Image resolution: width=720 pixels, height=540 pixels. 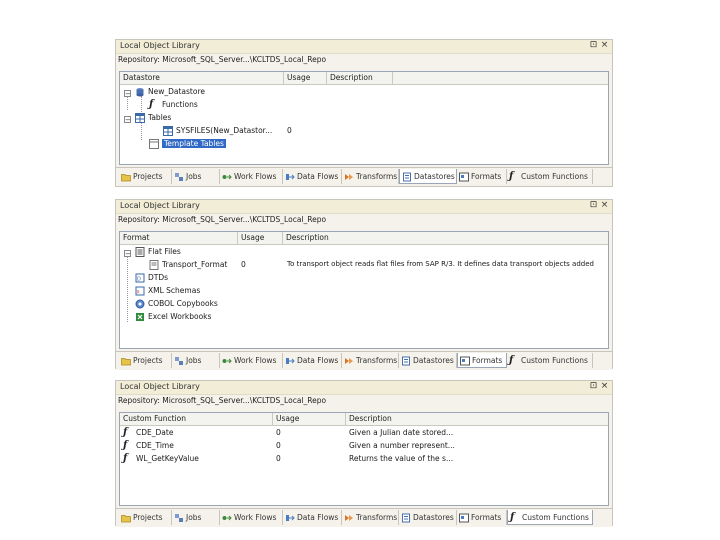 I want to click on tree-item-template-tables: Template Tables, so click(x=187, y=143).